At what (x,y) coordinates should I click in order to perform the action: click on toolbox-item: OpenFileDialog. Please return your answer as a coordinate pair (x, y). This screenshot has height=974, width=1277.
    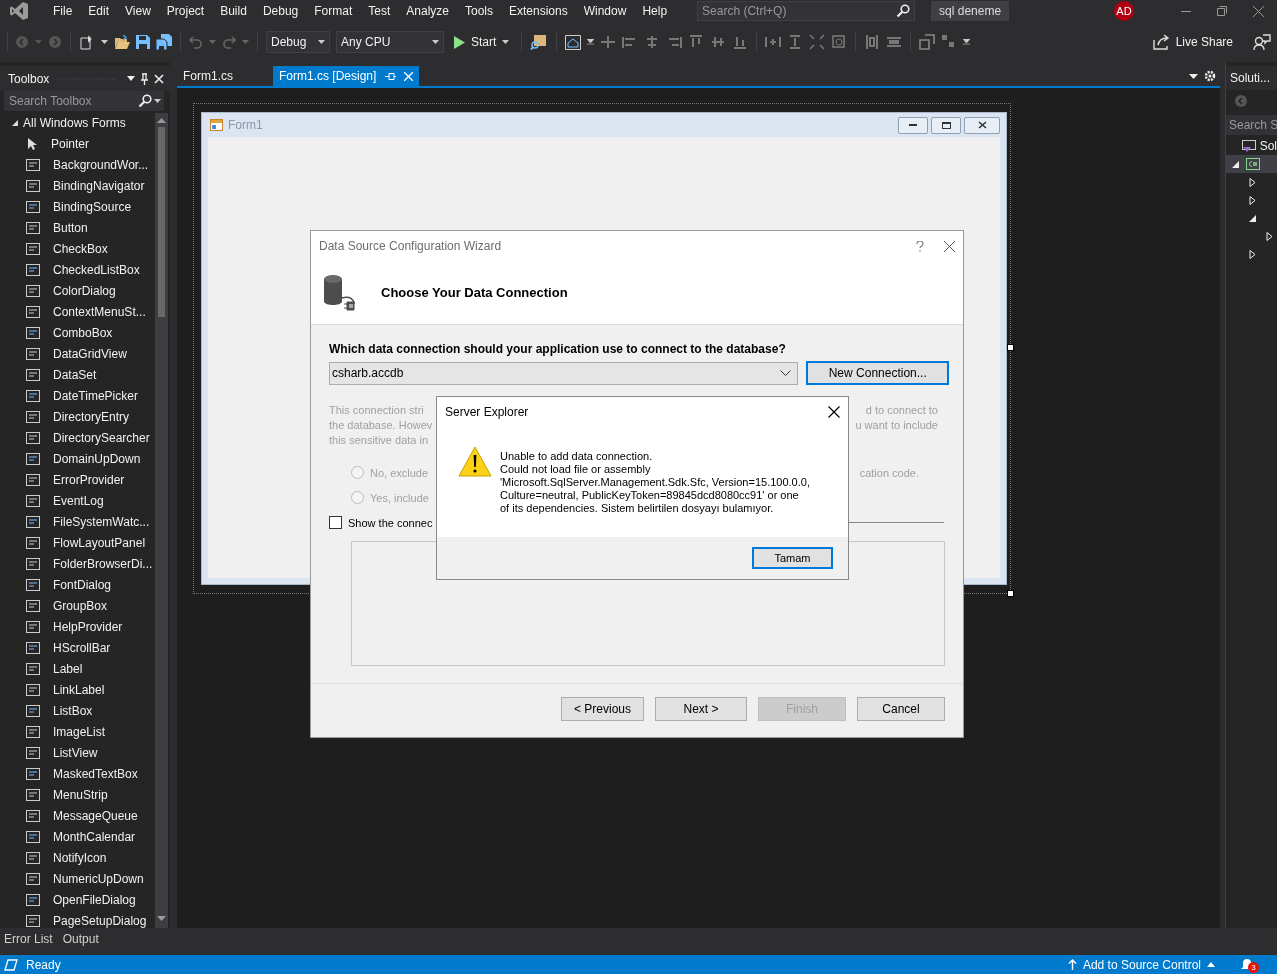
    Looking at the image, I should click on (77, 899).